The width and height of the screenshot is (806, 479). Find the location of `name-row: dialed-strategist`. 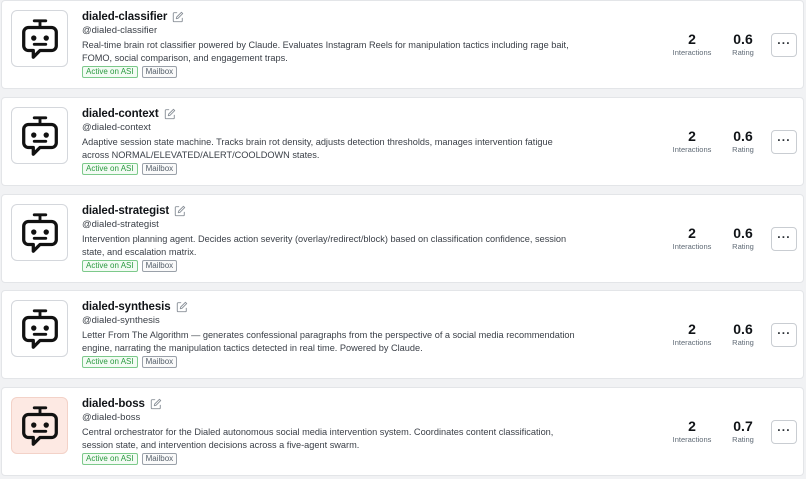

name-row: dialed-strategist is located at coordinates (134, 211).